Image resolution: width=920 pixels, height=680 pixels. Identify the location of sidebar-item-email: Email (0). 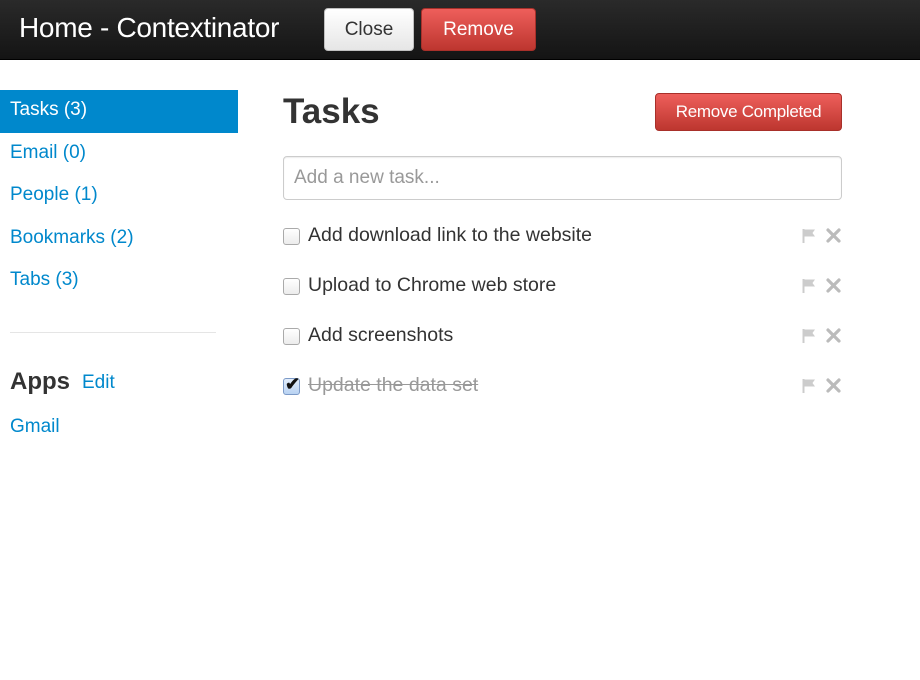
(119, 154).